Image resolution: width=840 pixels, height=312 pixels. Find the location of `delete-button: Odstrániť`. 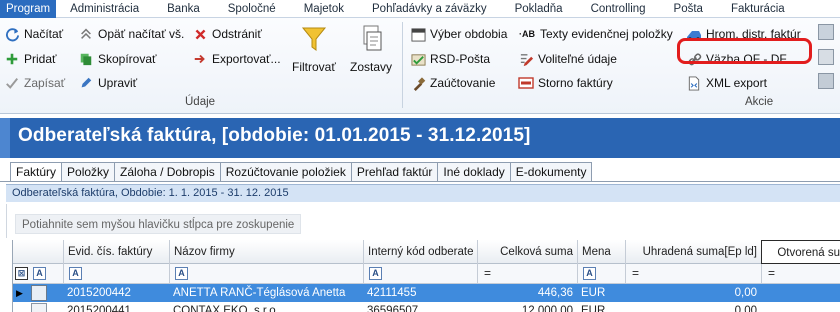

delete-button: Odstrániť is located at coordinates (227, 34).